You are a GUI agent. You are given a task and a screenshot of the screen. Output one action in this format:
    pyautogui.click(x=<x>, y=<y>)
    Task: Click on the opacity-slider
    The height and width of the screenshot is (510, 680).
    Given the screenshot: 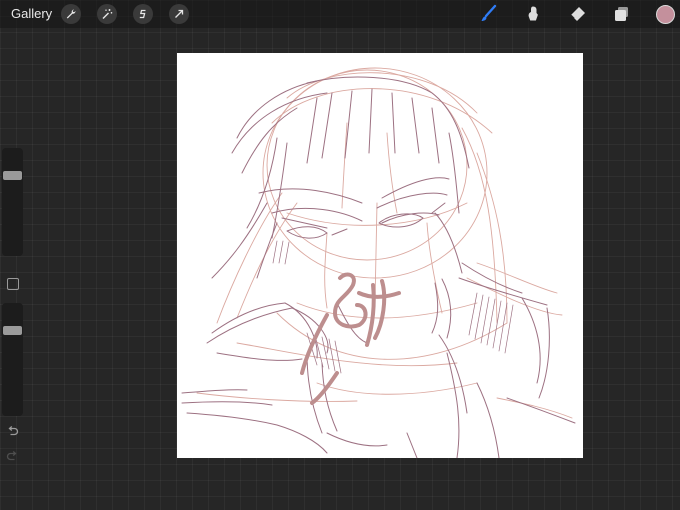 What is the action you would take?
    pyautogui.click(x=12, y=359)
    